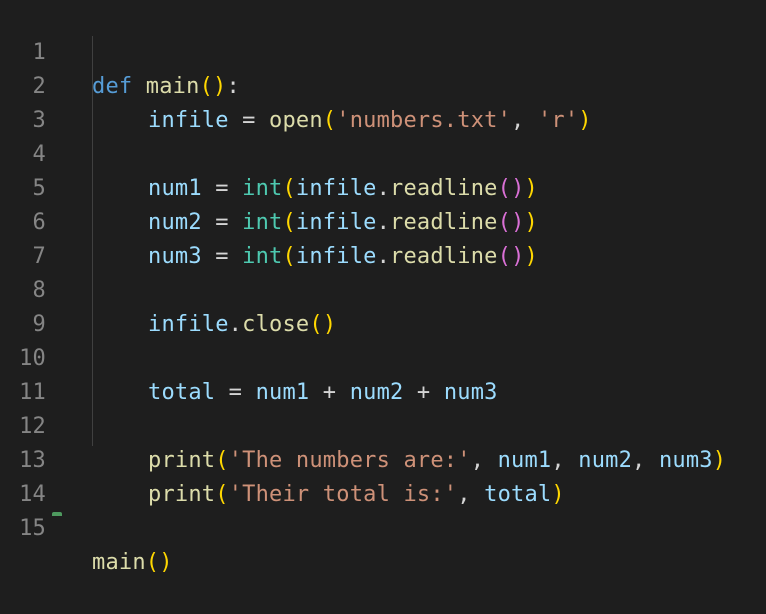  Describe the element at coordinates (86, 526) in the screenshot. I see `code-line-15: 15 main()` at that location.